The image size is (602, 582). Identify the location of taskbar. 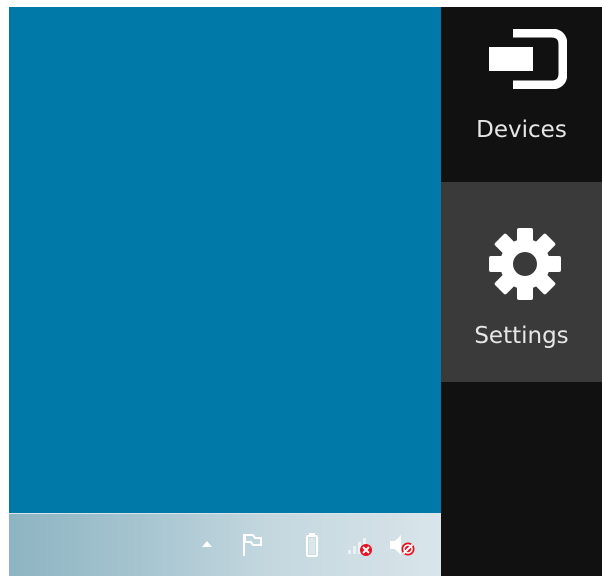
(225, 544).